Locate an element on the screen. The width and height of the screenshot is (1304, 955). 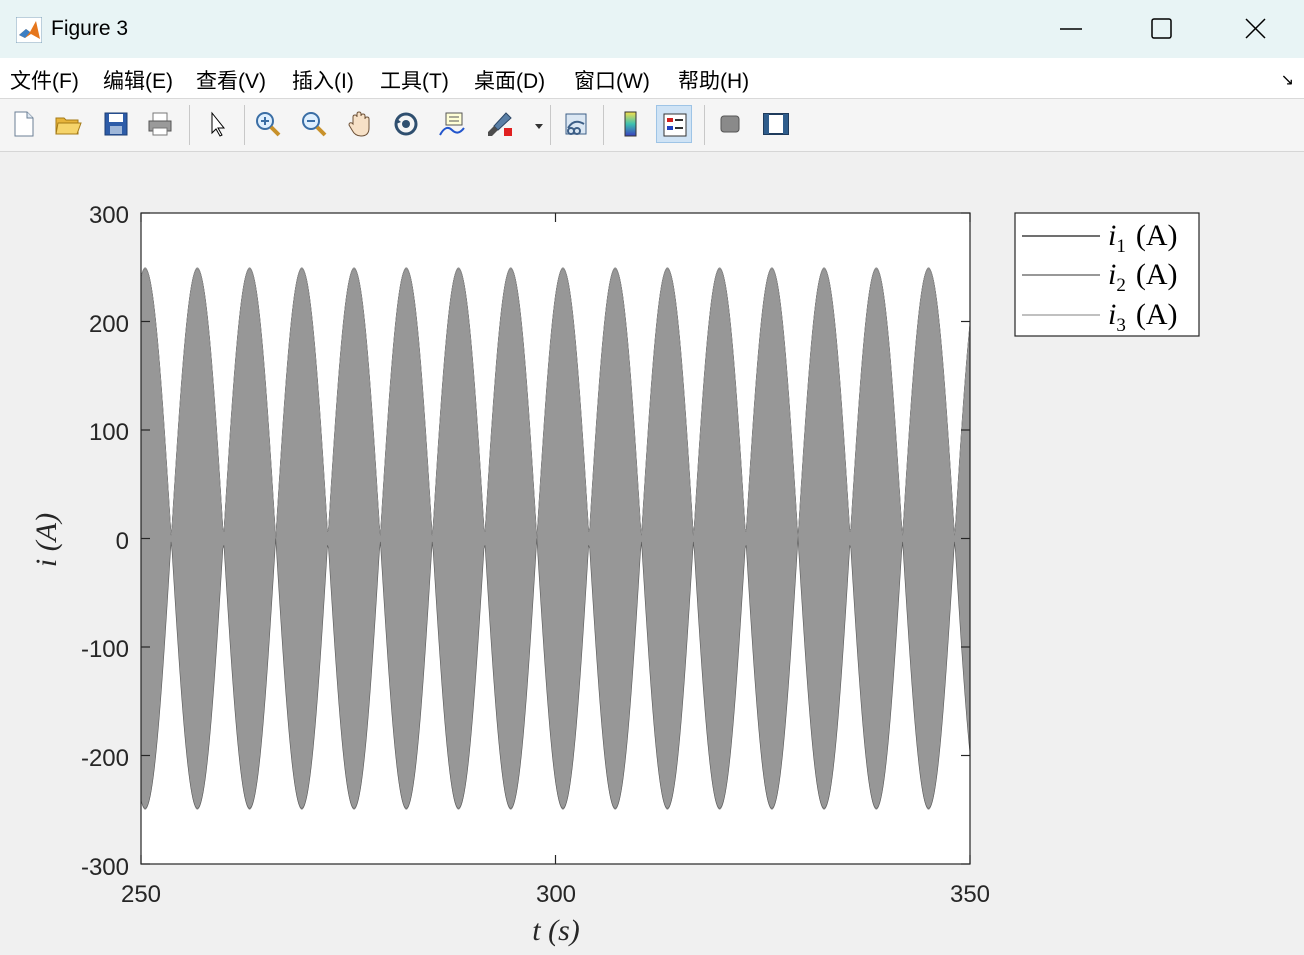
menu-edit: 编辑(E) is located at coordinates (138, 80).